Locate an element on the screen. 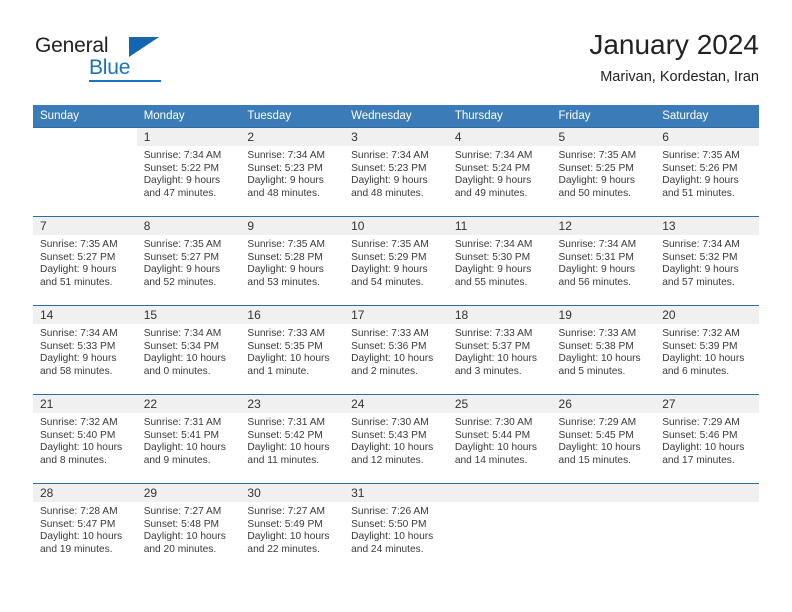  day-number: 6 is located at coordinates (707, 137).